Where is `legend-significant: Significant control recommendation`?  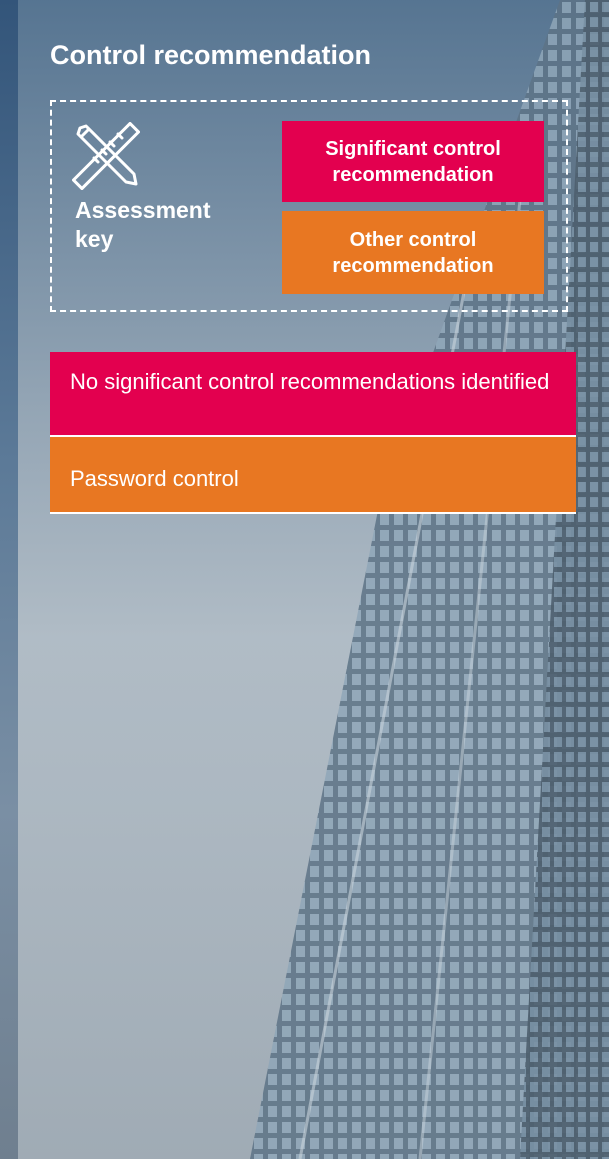
legend-significant: Significant control recommendation is located at coordinates (413, 161).